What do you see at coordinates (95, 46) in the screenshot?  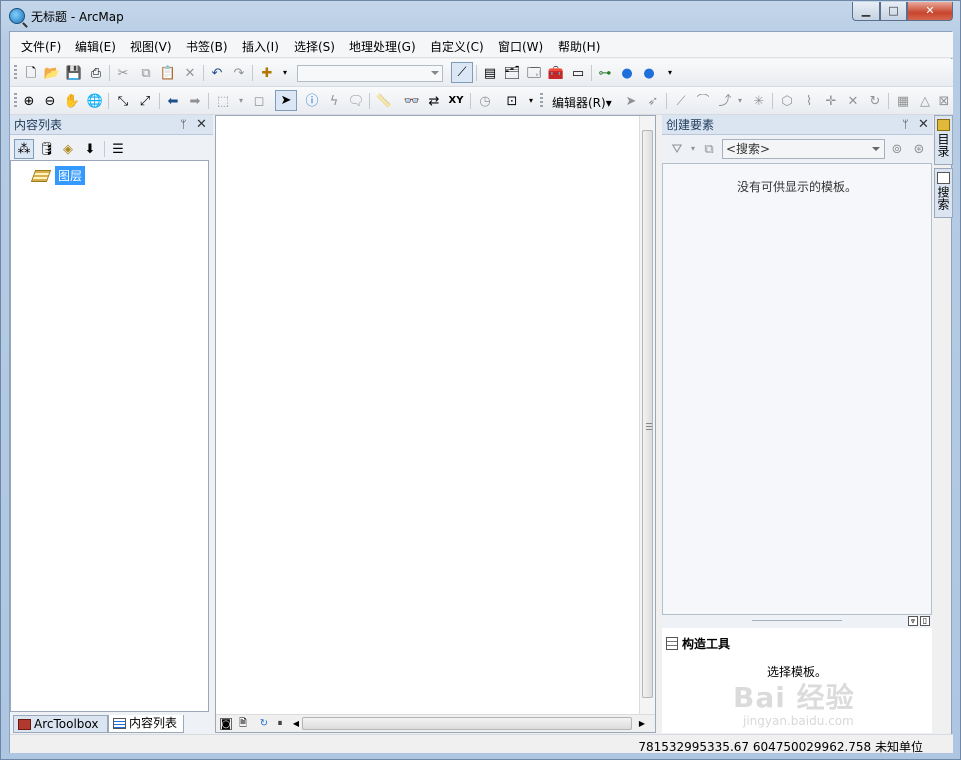 I see `menu-edit: 编辑(E)` at bounding box center [95, 46].